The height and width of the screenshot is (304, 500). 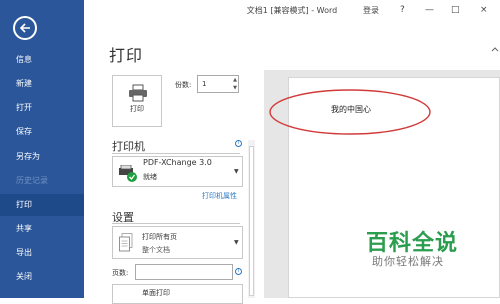 I want to click on login-link: 登录, so click(x=371, y=10).